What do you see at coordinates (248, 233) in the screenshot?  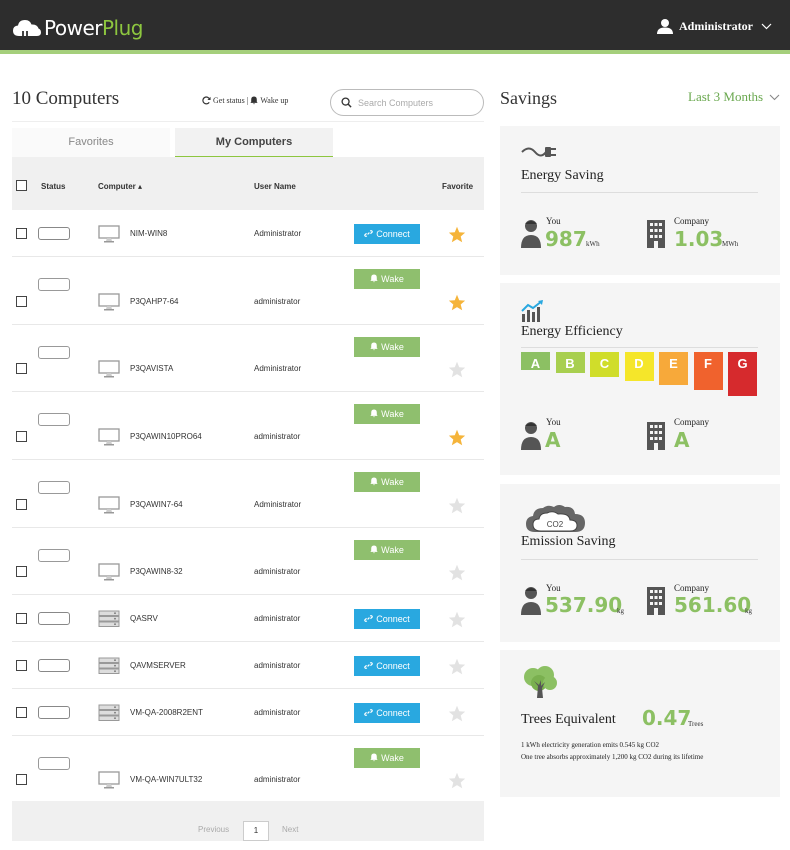 I see `table-row: NIM-WIN8 Administrator Connect` at bounding box center [248, 233].